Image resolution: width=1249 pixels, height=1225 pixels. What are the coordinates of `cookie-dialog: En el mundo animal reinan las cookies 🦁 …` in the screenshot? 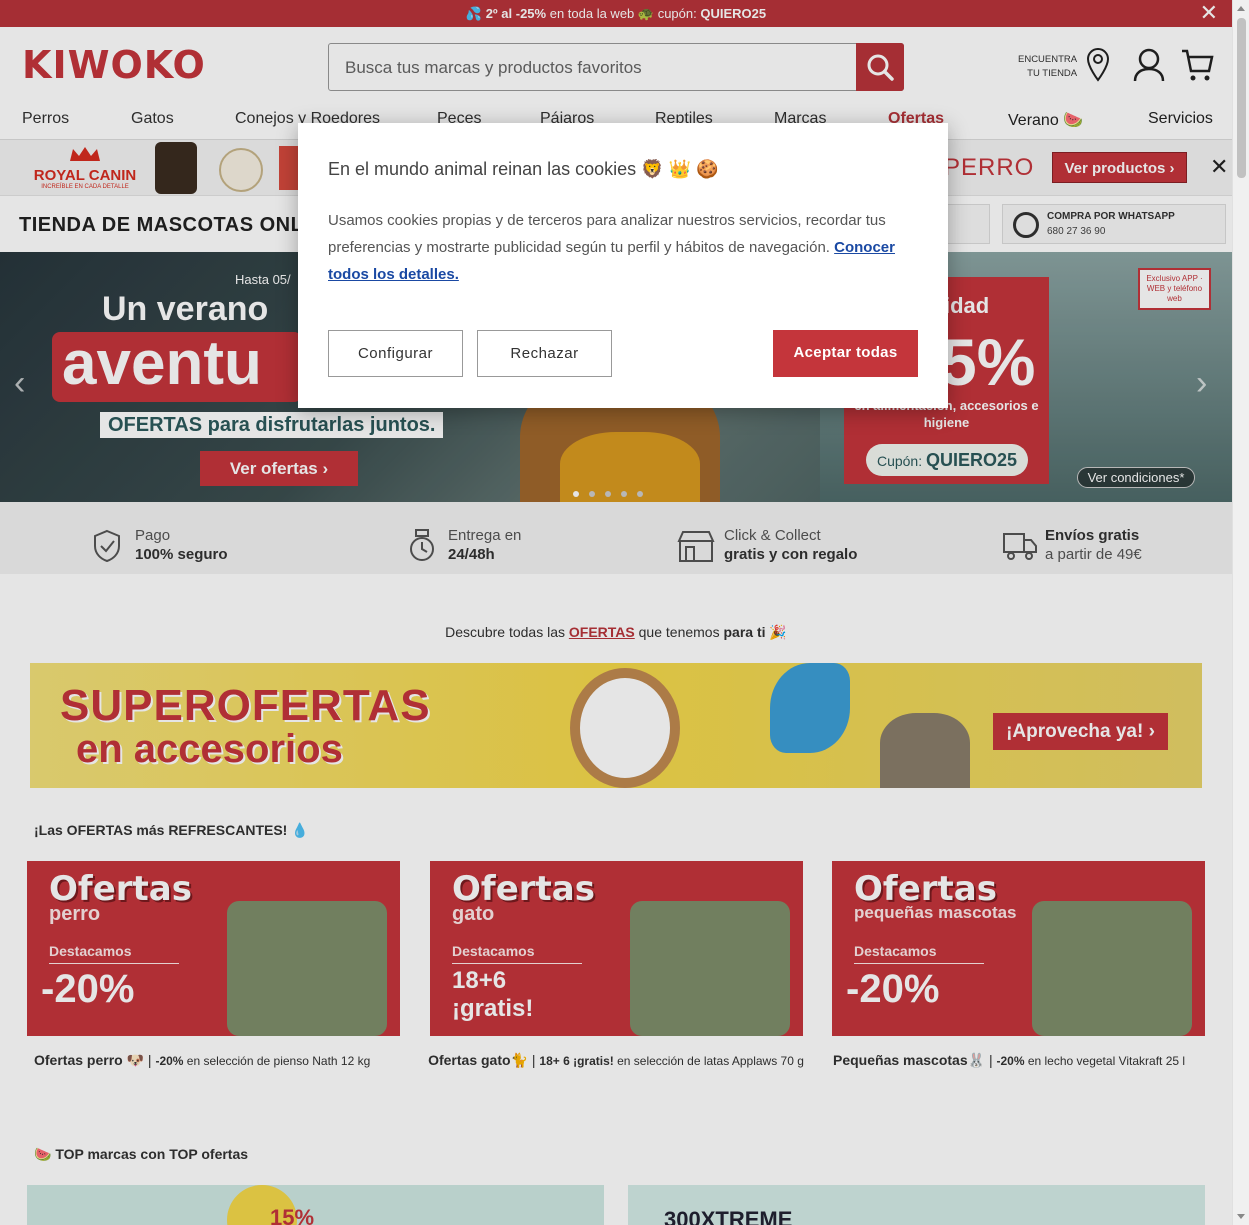 It's located at (623, 265).